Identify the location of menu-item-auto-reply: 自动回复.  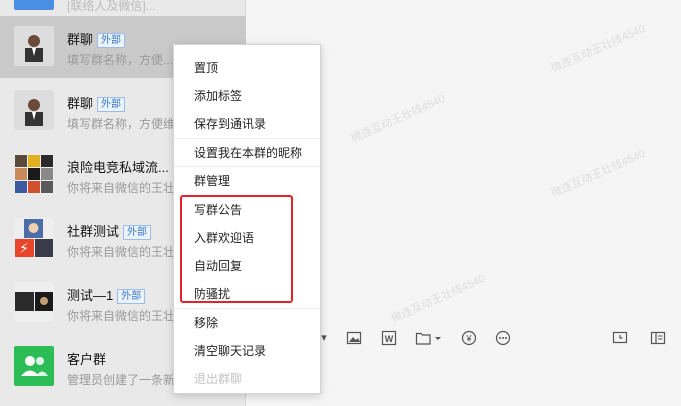
(218, 266).